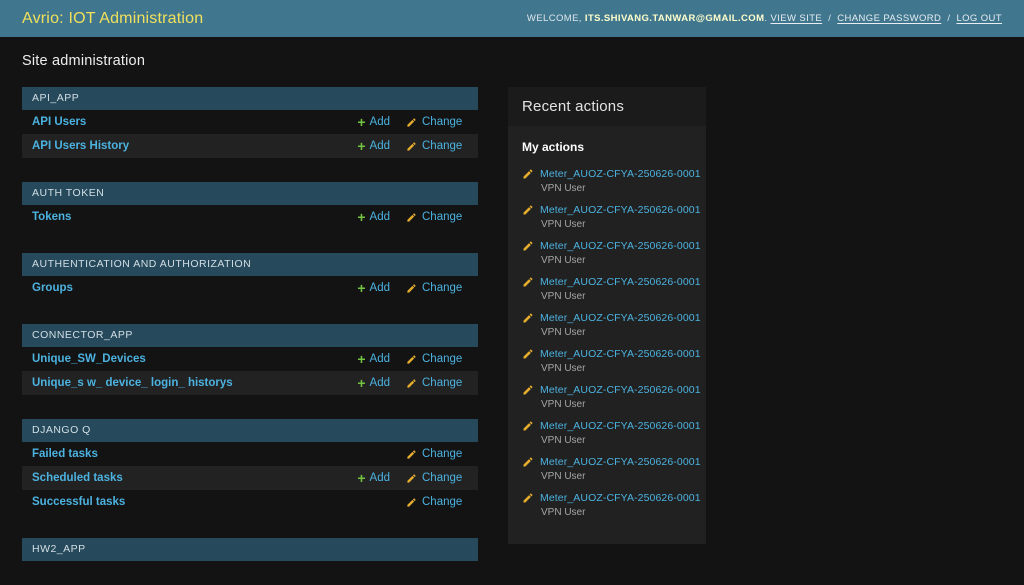 The height and width of the screenshot is (585, 1024). Describe the element at coordinates (250, 549) in the screenshot. I see `module-caption: HW2_APP` at that location.